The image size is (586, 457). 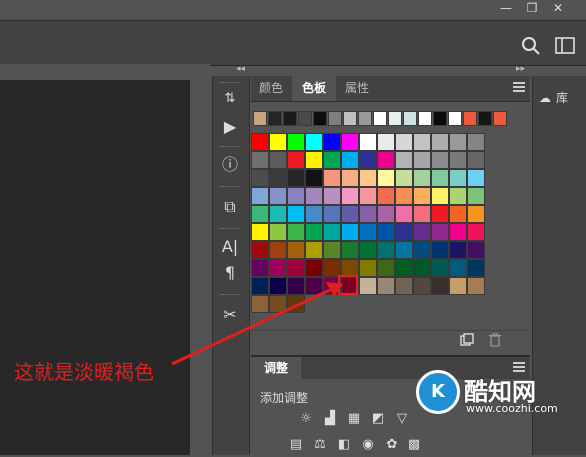 What do you see at coordinates (314, 88) in the screenshot?
I see `tab-swatches: 色板` at bounding box center [314, 88].